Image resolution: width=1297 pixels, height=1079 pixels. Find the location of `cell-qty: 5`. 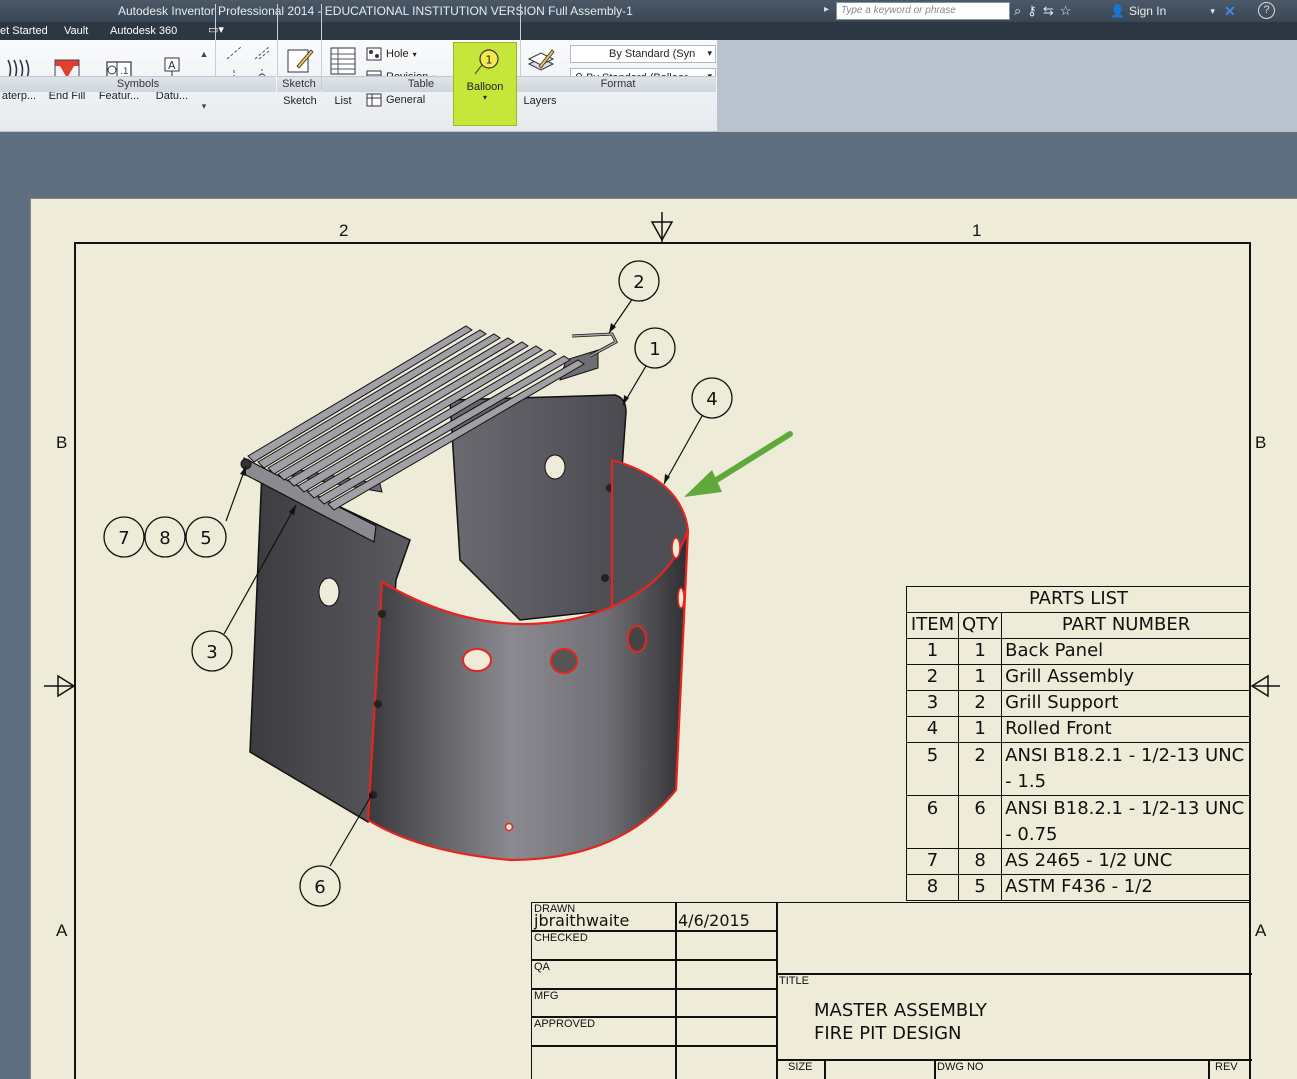

cell-qty: 5 is located at coordinates (980, 887).